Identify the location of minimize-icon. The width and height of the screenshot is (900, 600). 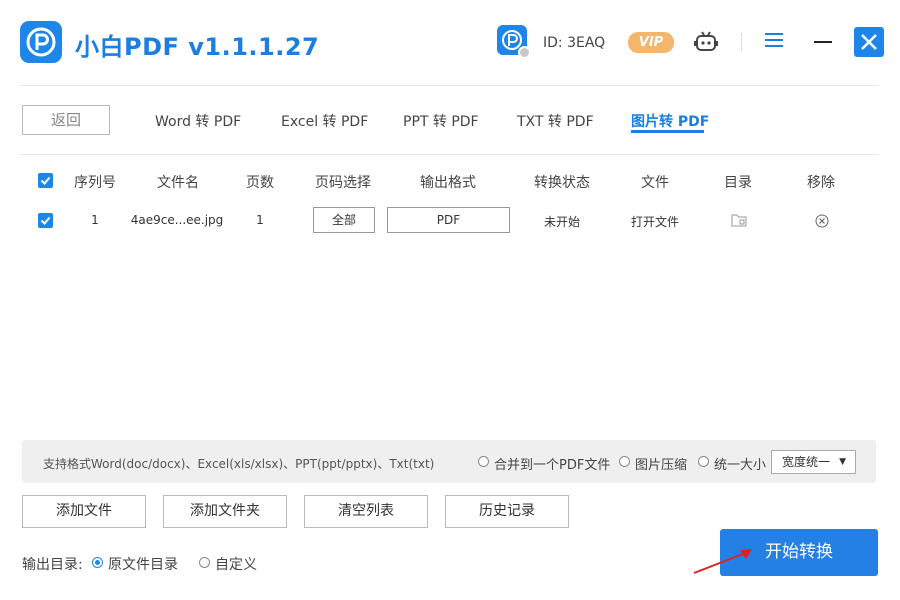
(823, 42).